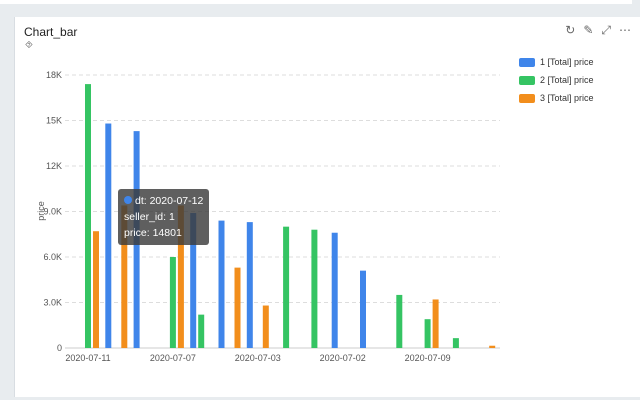 The image size is (640, 400). What do you see at coordinates (87, 358) in the screenshot?
I see `x-tick-label: 2020-07-11` at bounding box center [87, 358].